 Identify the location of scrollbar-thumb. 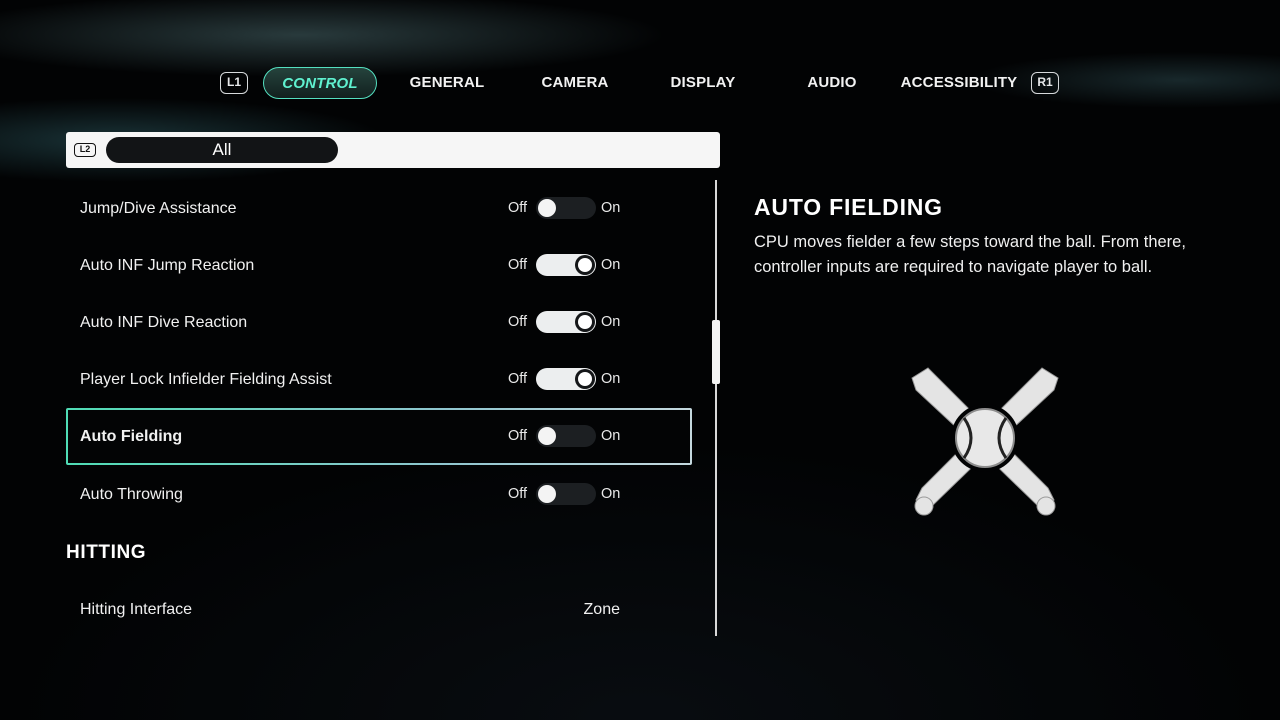
(716, 352).